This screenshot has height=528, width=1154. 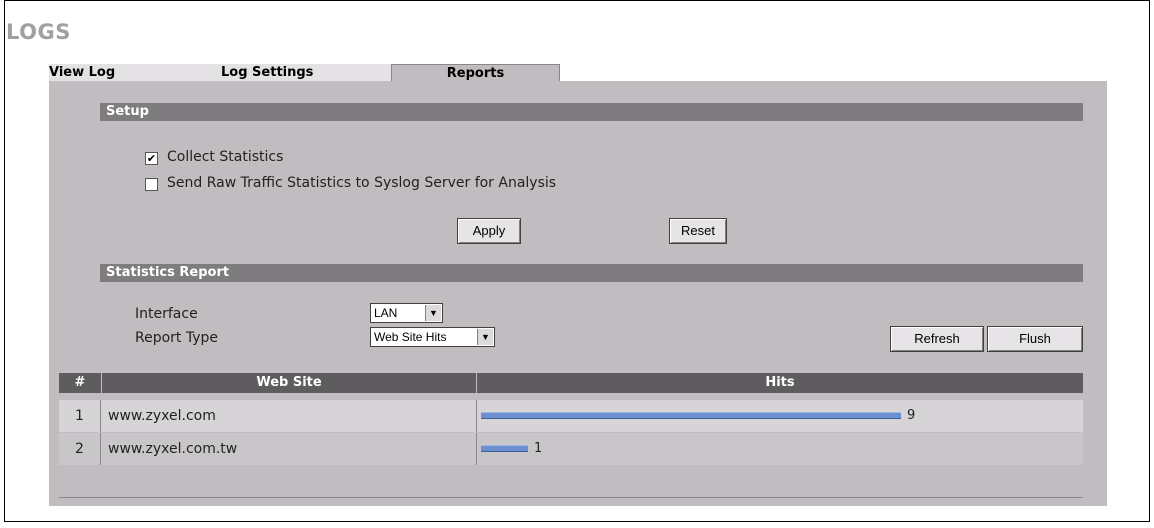 I want to click on hits-value: 9, so click(x=911, y=415).